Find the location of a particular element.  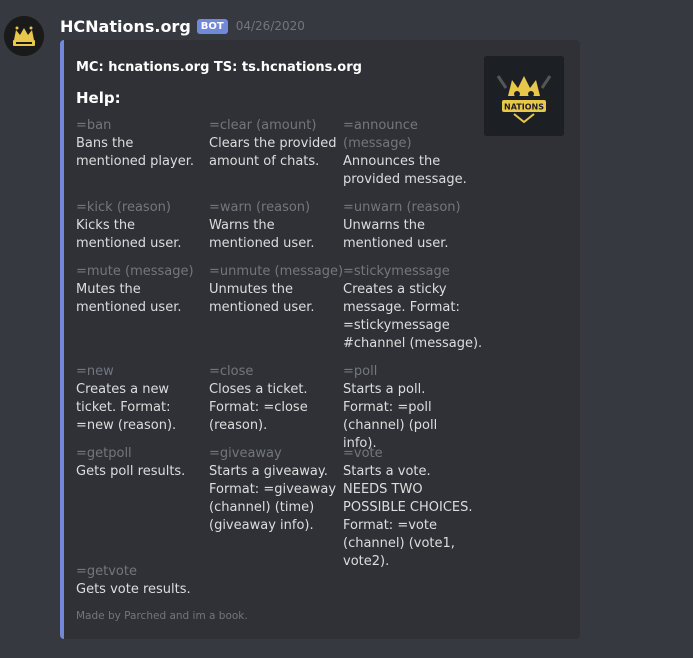

field-ban: =ban Bans the mentioned player. is located at coordinates (141, 144).